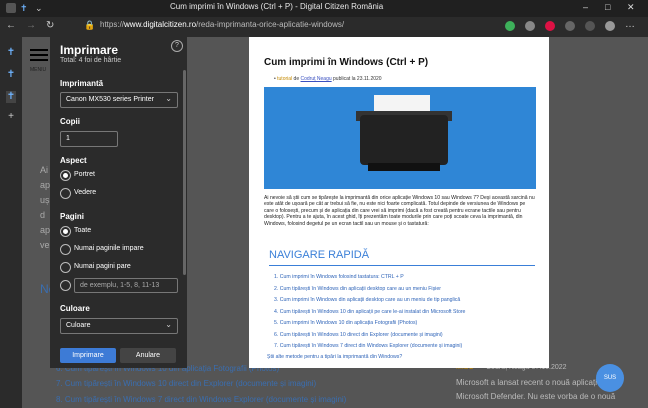  I want to click on radio-odd-pages, so click(65, 249).